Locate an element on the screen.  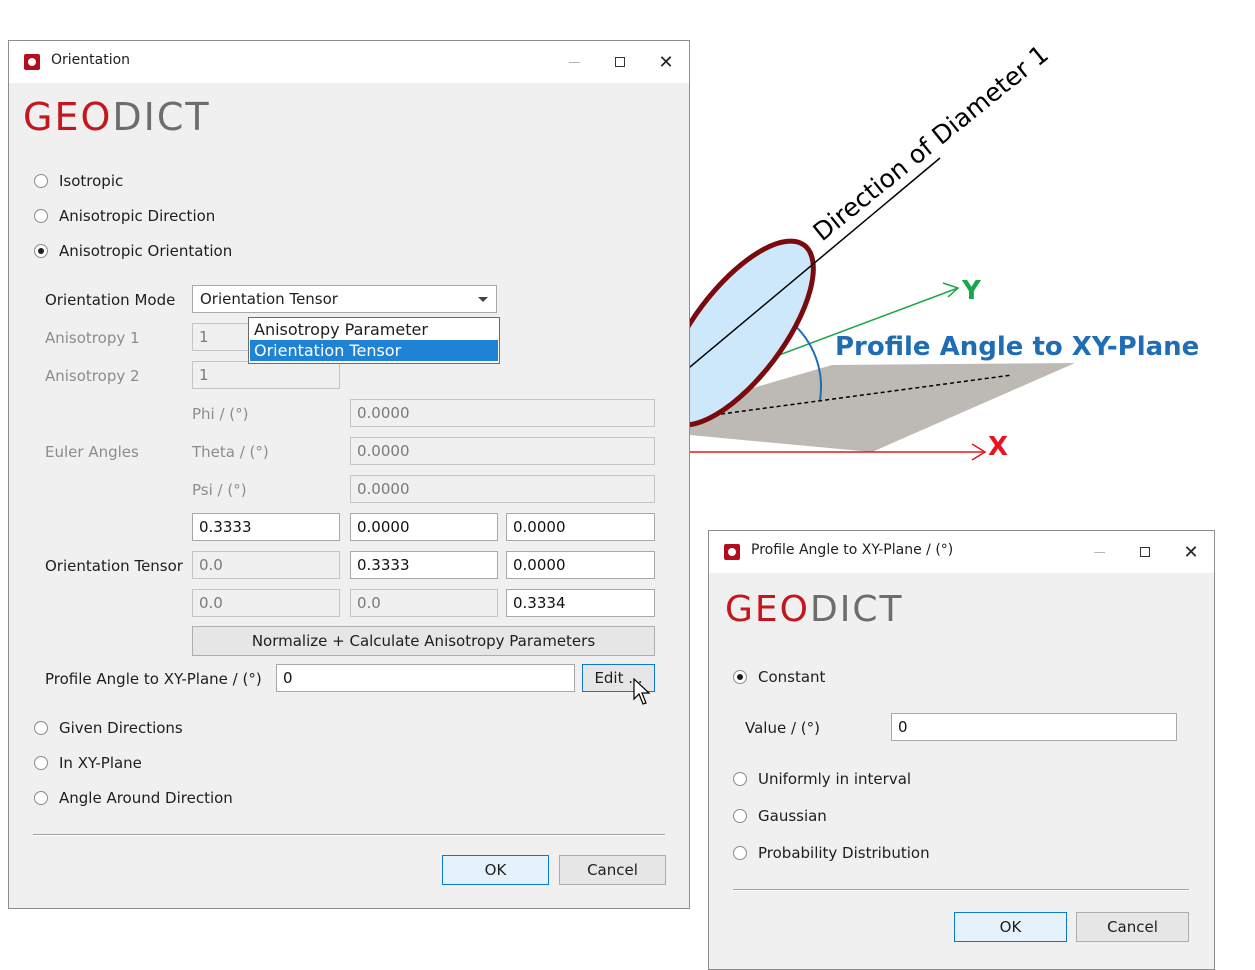
orientation-mode-dropdown: Anisotropy Parameter Orientation Tensor is located at coordinates (374, 340).